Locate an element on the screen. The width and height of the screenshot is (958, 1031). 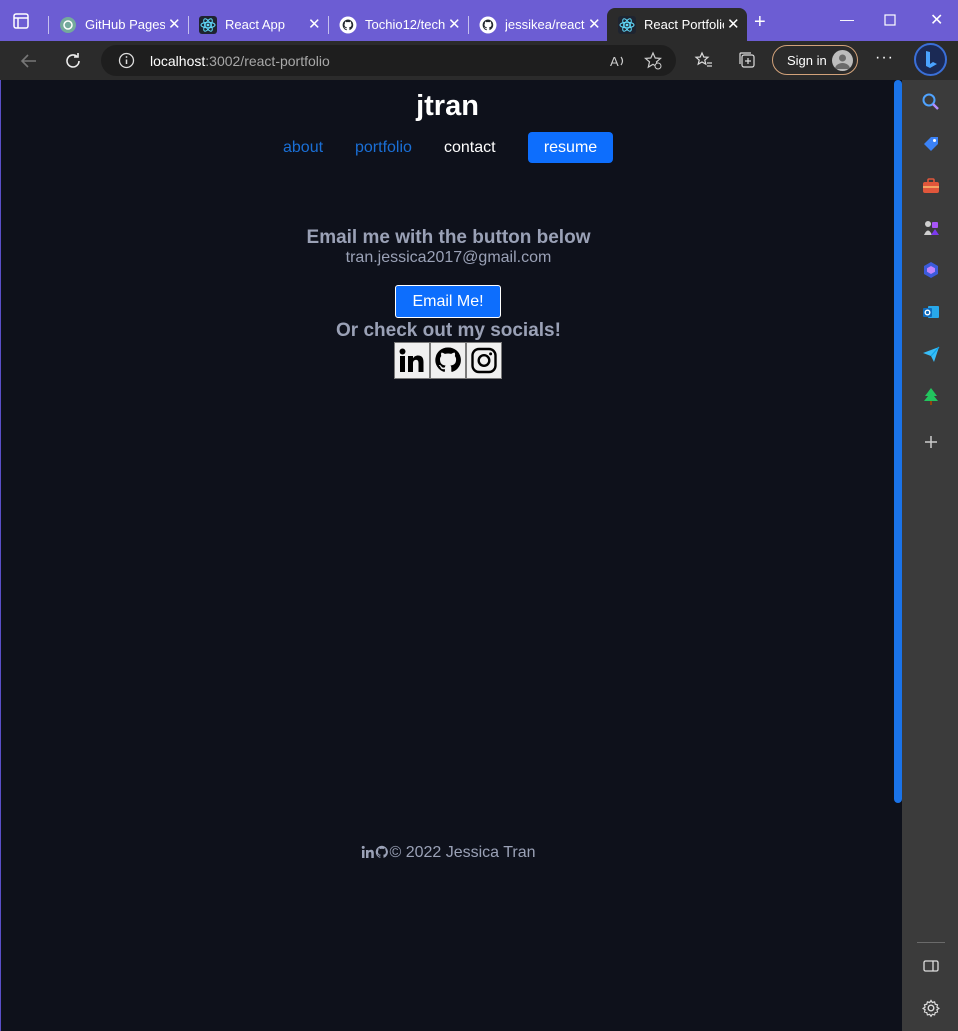
chatgpt-icon is located at coordinates (68, 25).